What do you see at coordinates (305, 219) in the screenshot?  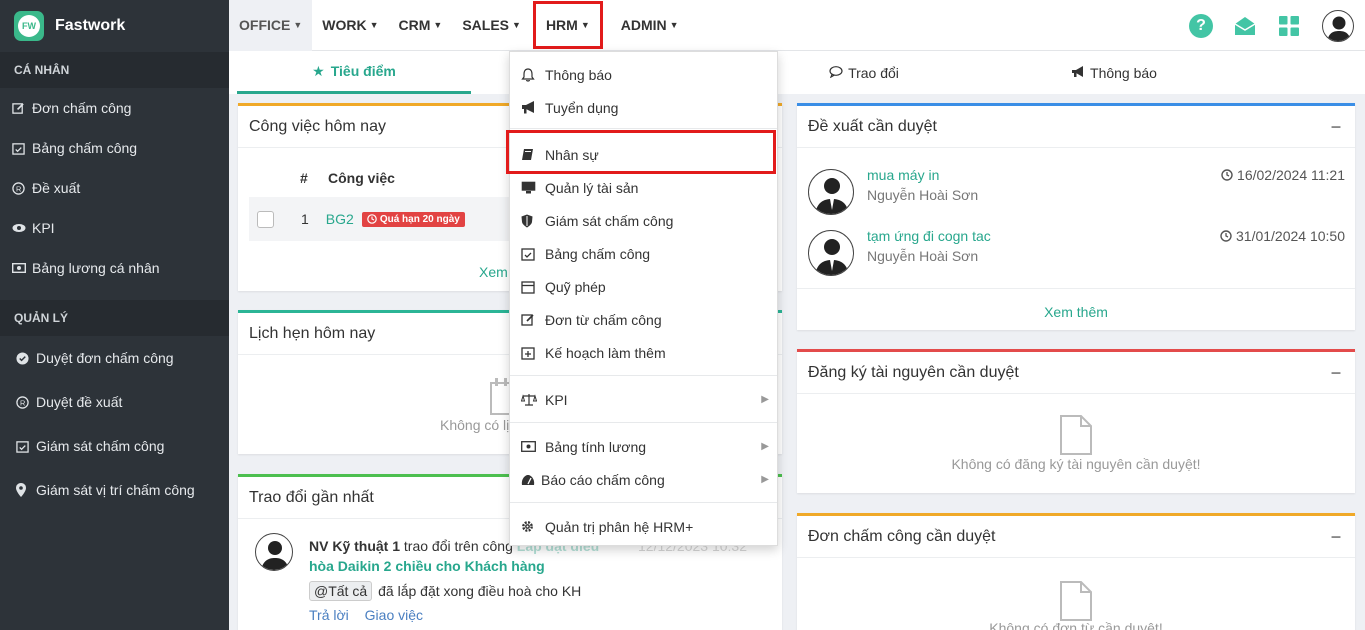 I see `row-index: 1` at bounding box center [305, 219].